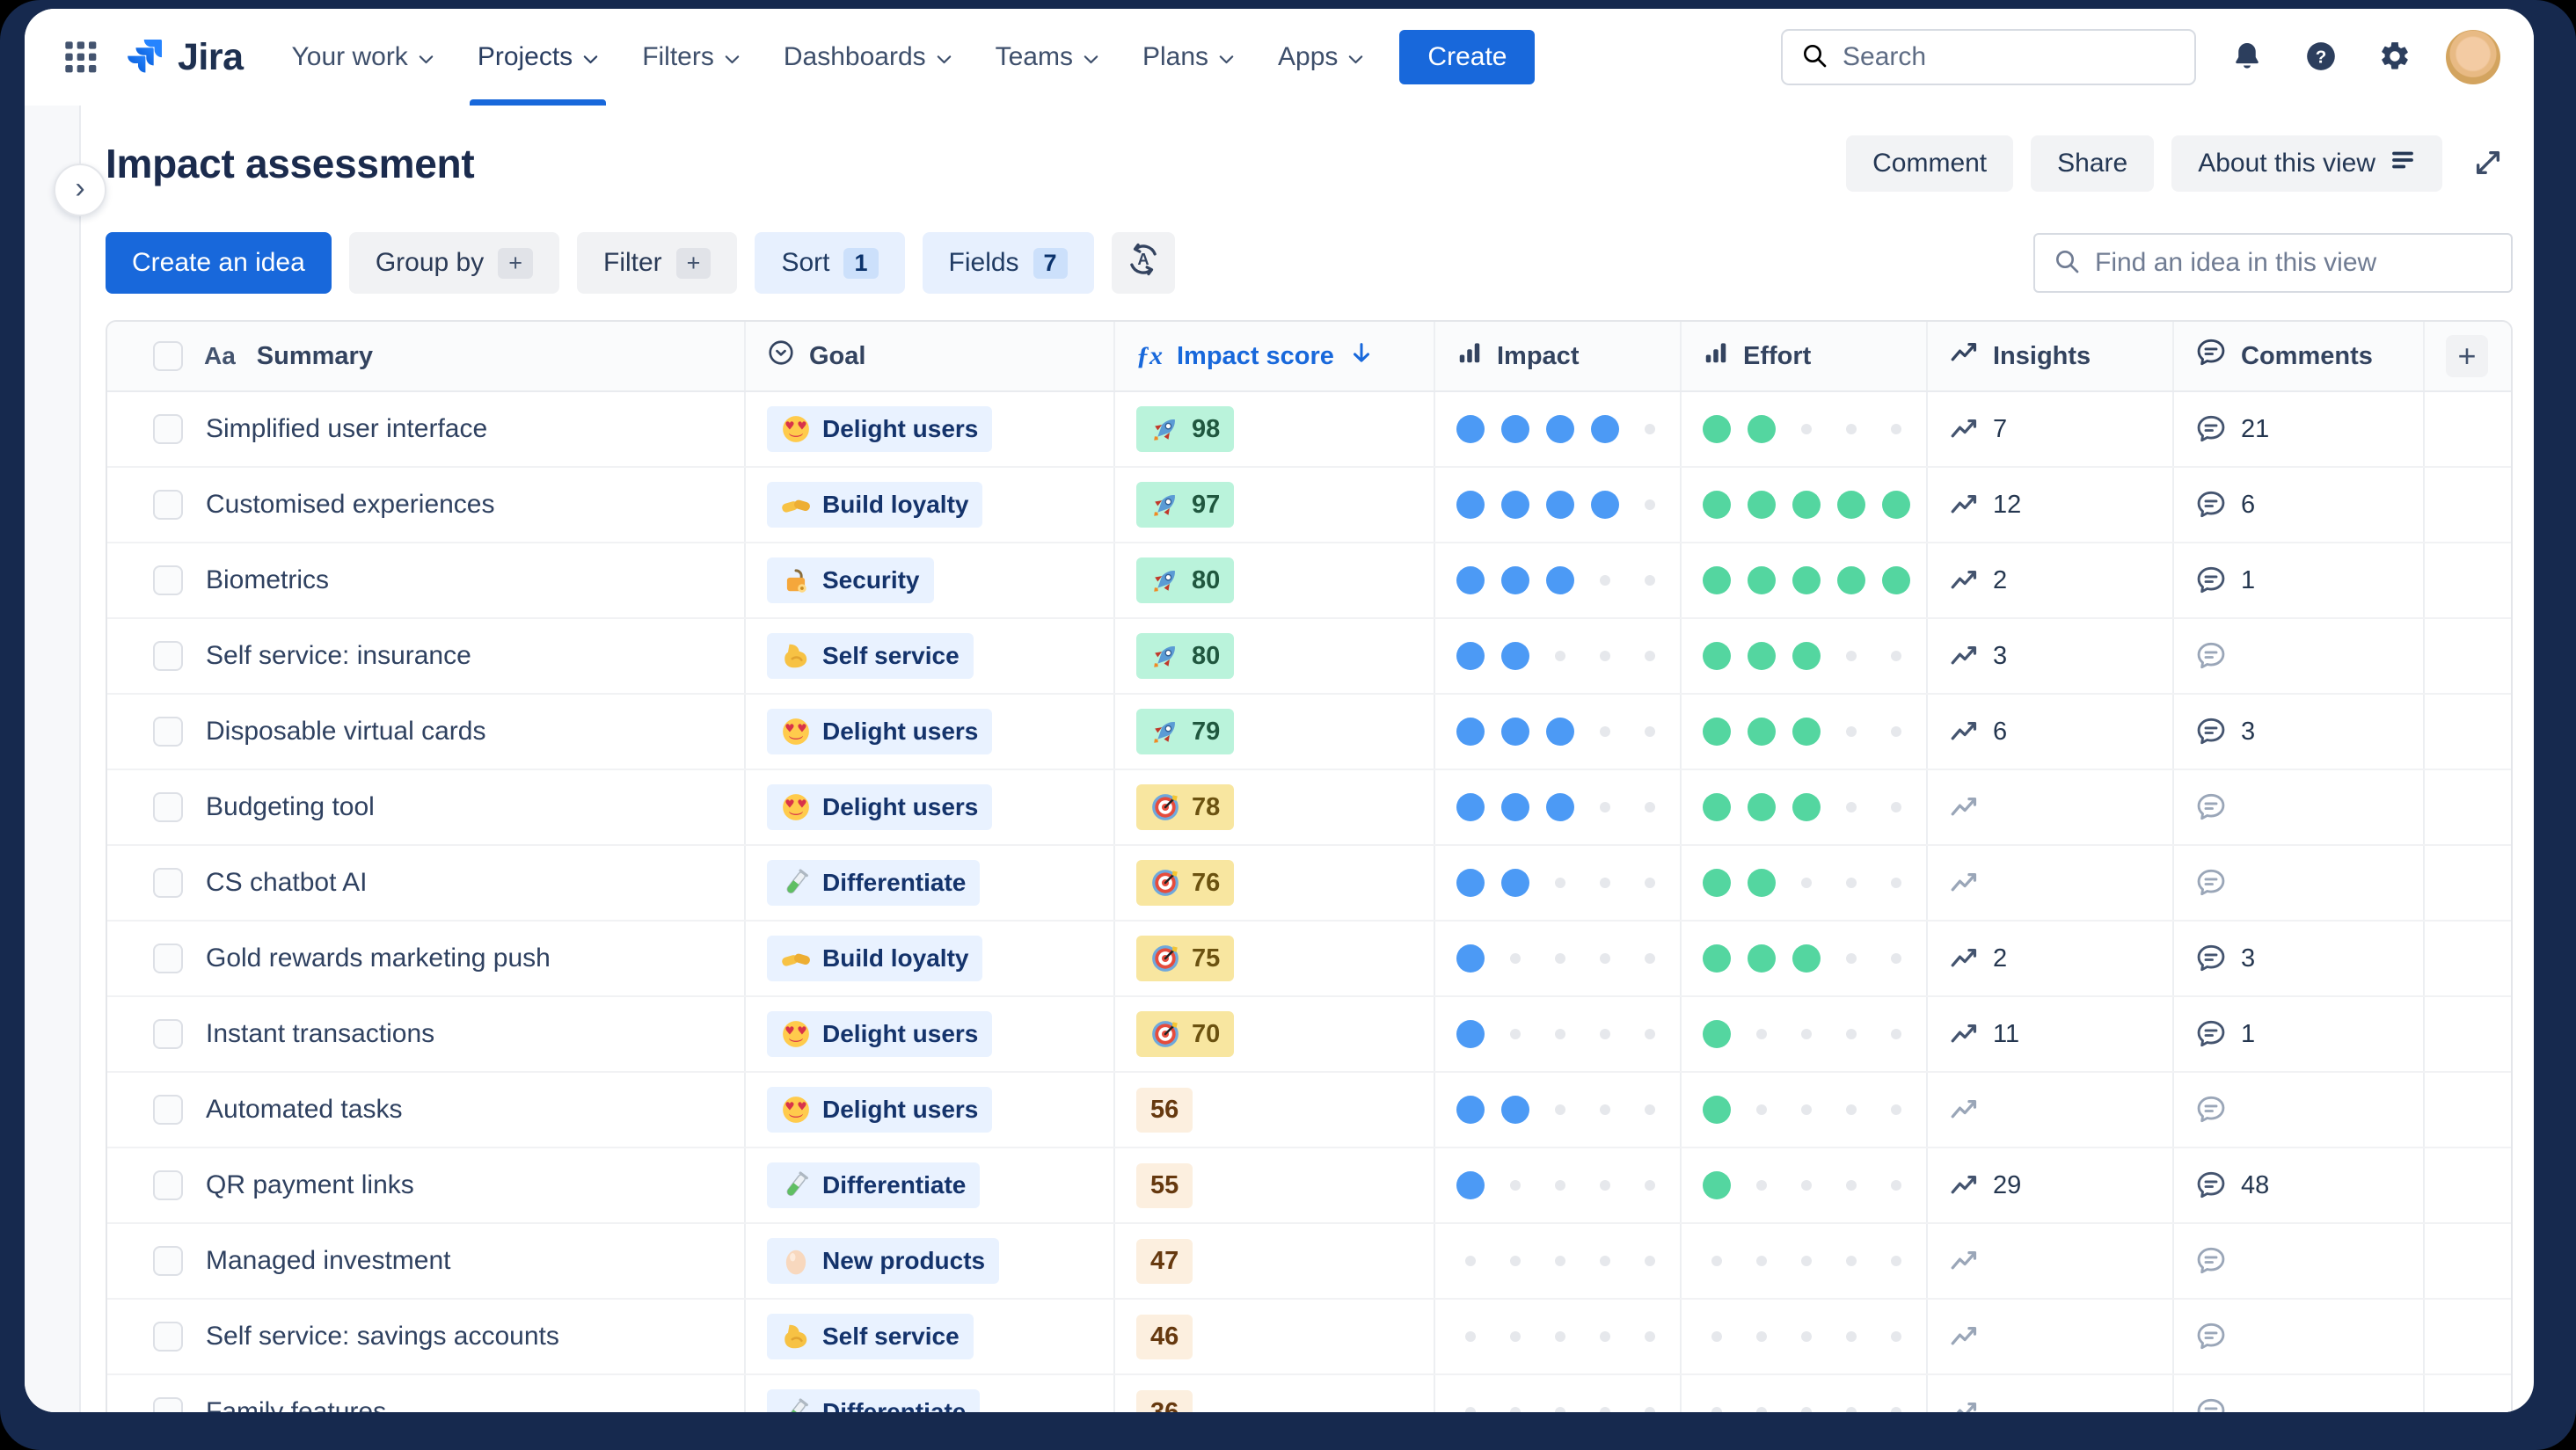  I want to click on insights-count: 6, so click(1978, 732).